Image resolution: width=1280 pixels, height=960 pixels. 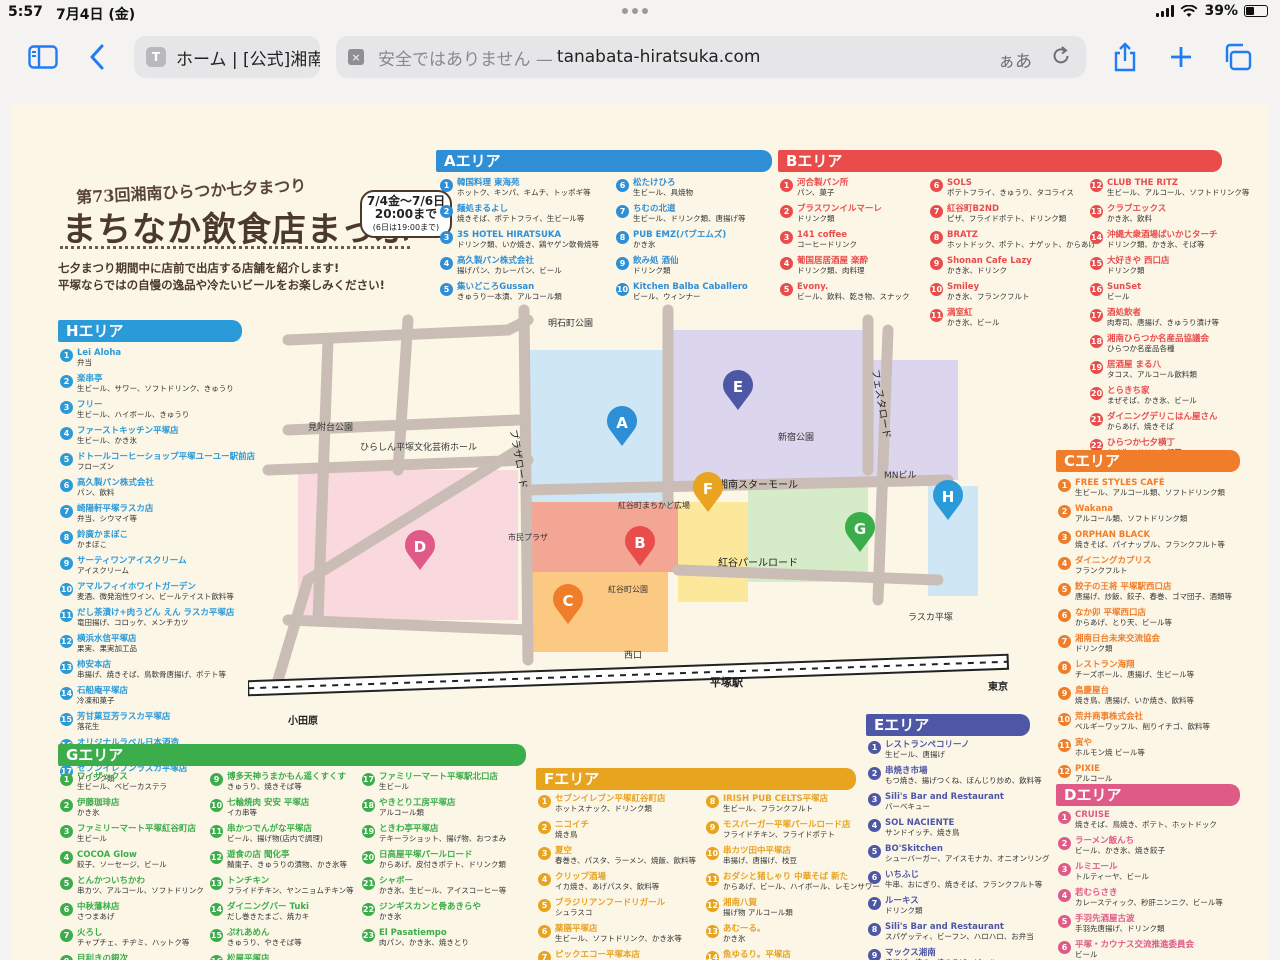 What do you see at coordinates (264, 942) in the screenshot?
I see `shop-desc: きゅうり、やきそば等` at bounding box center [264, 942].